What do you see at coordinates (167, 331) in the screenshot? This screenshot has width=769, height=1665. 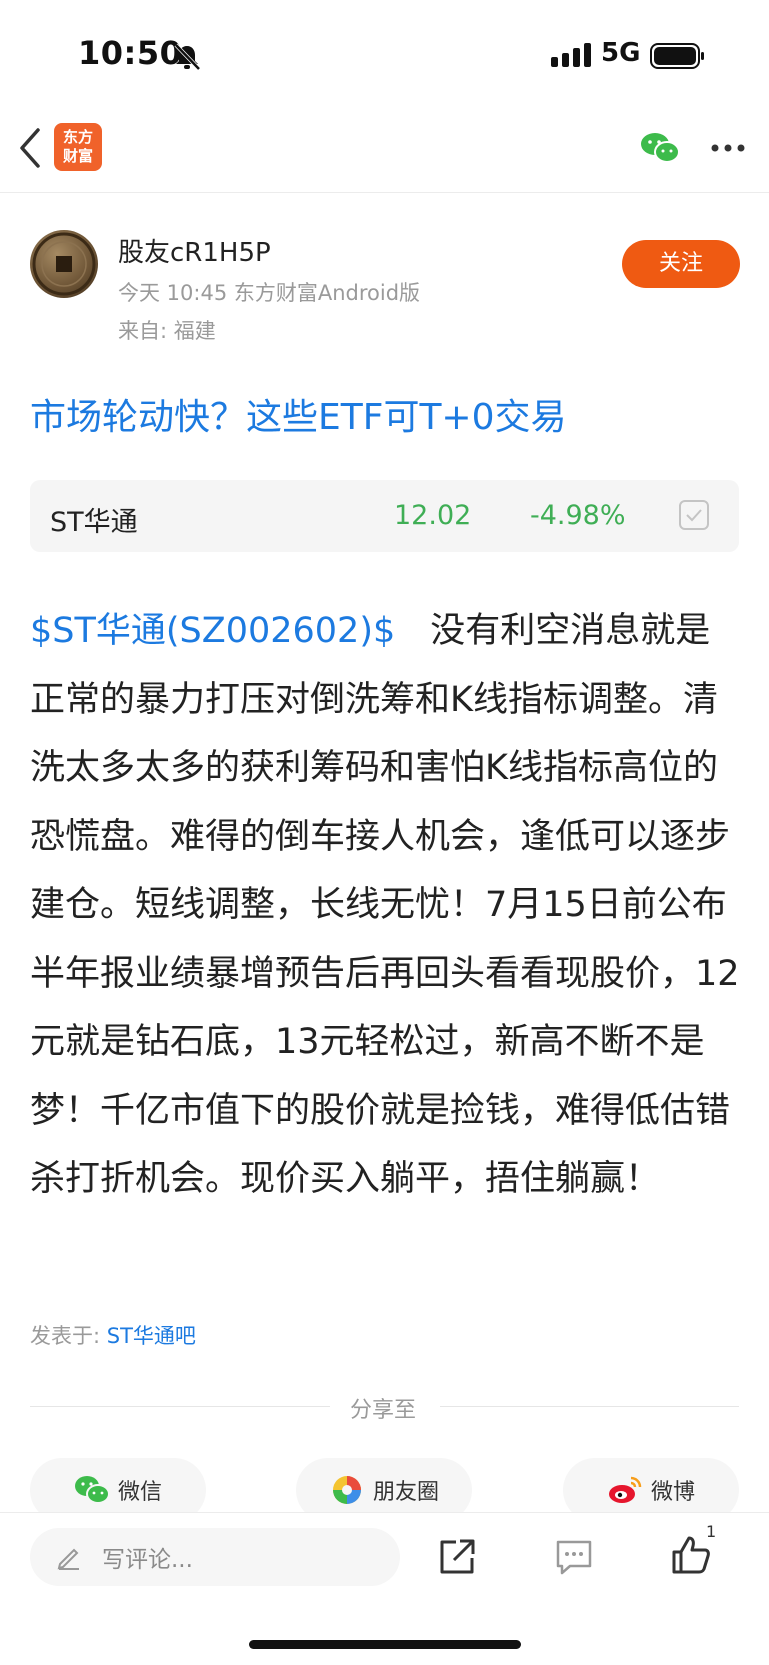 I see `post-location: 来自: 福建` at bounding box center [167, 331].